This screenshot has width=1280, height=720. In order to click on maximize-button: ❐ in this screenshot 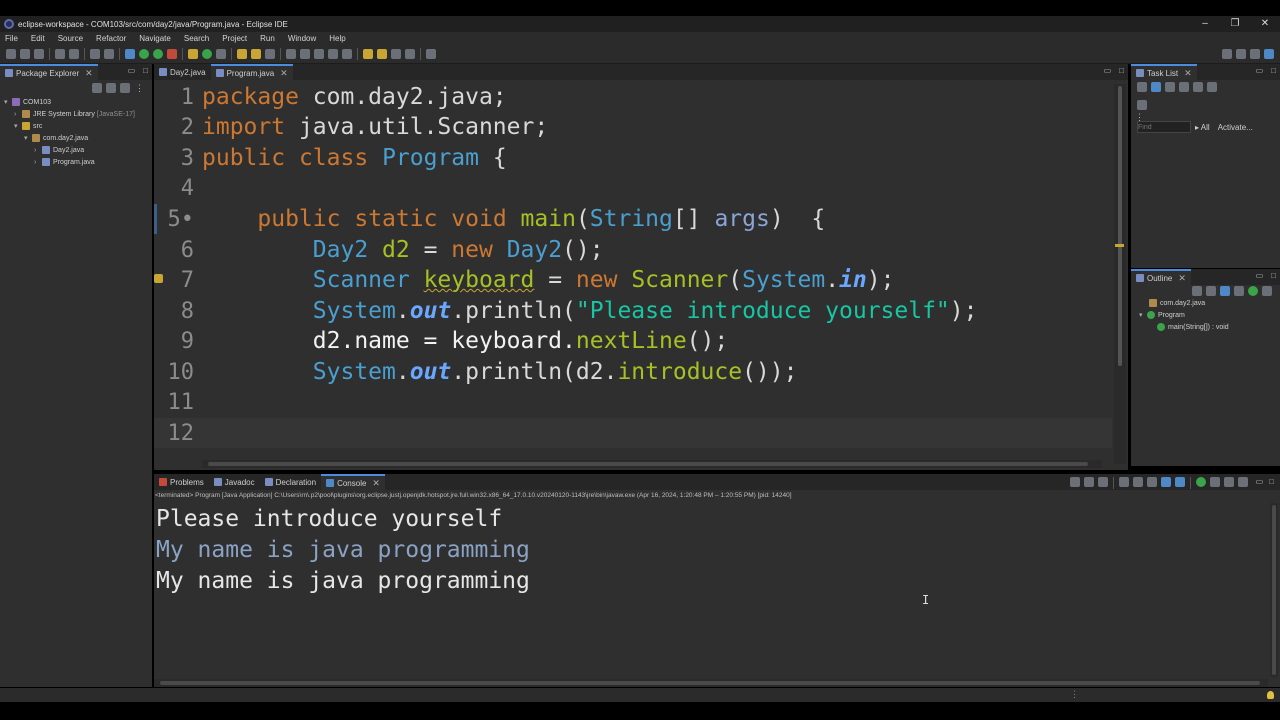, I will do `click(1235, 24)`.